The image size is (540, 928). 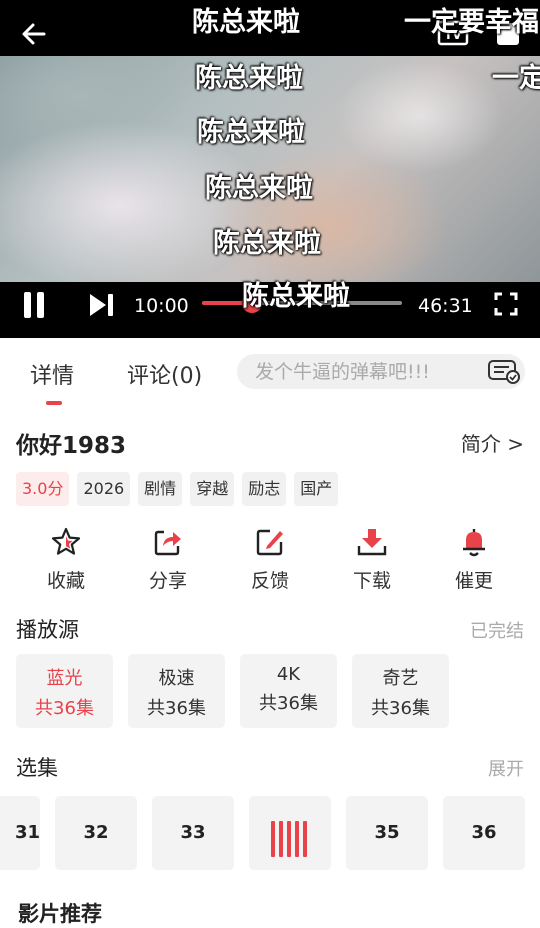 I want to click on star-icon, so click(x=66, y=542).